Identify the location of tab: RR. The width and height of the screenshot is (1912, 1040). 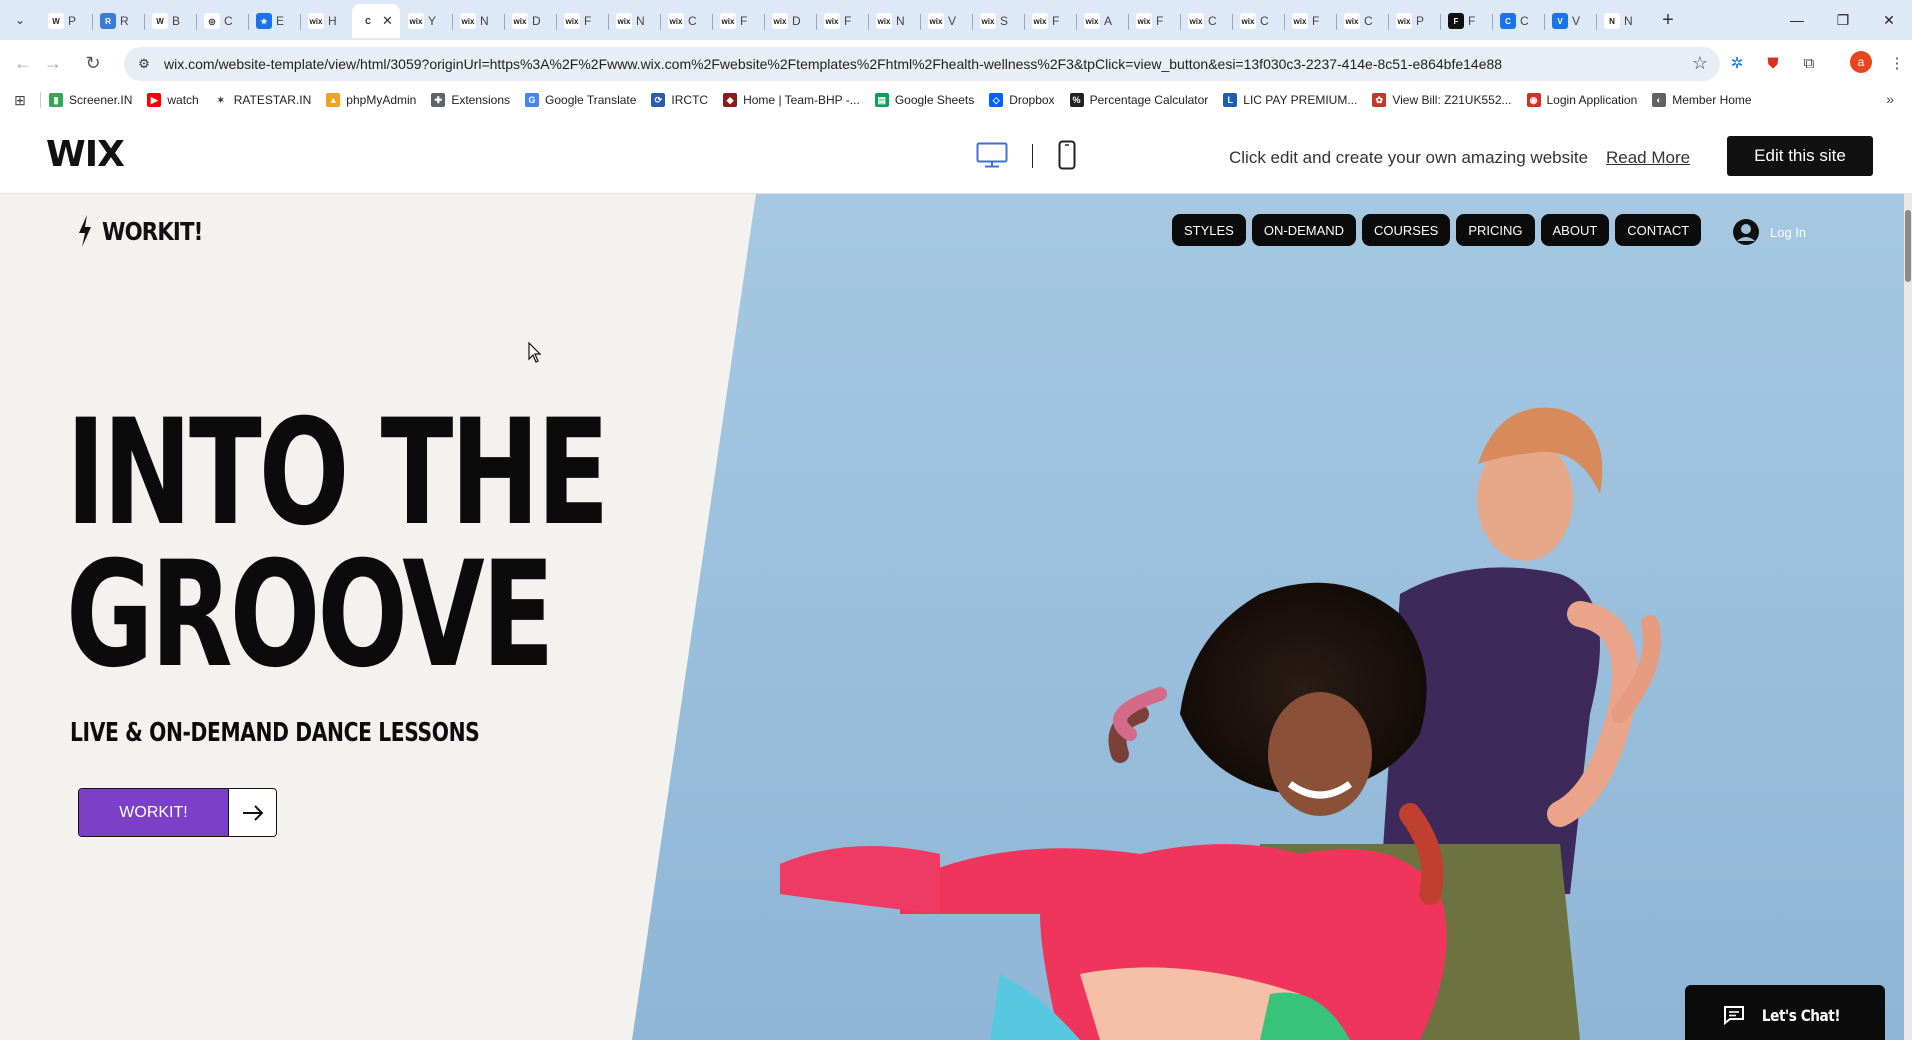
(118, 21).